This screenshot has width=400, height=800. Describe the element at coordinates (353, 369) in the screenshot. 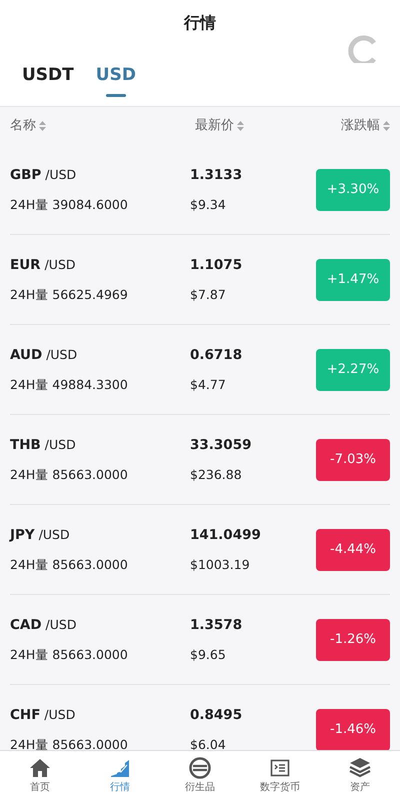

I see `change-badge: +2.27%` at that location.